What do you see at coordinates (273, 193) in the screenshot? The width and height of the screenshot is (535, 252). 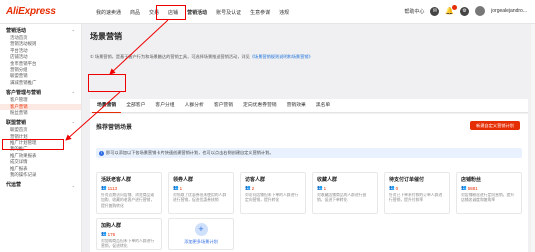 I see `scenario-card-visitors: 访客人群 👥 2 对访问店铺但未下单的人群进行定向营销，提升转化` at bounding box center [273, 193].